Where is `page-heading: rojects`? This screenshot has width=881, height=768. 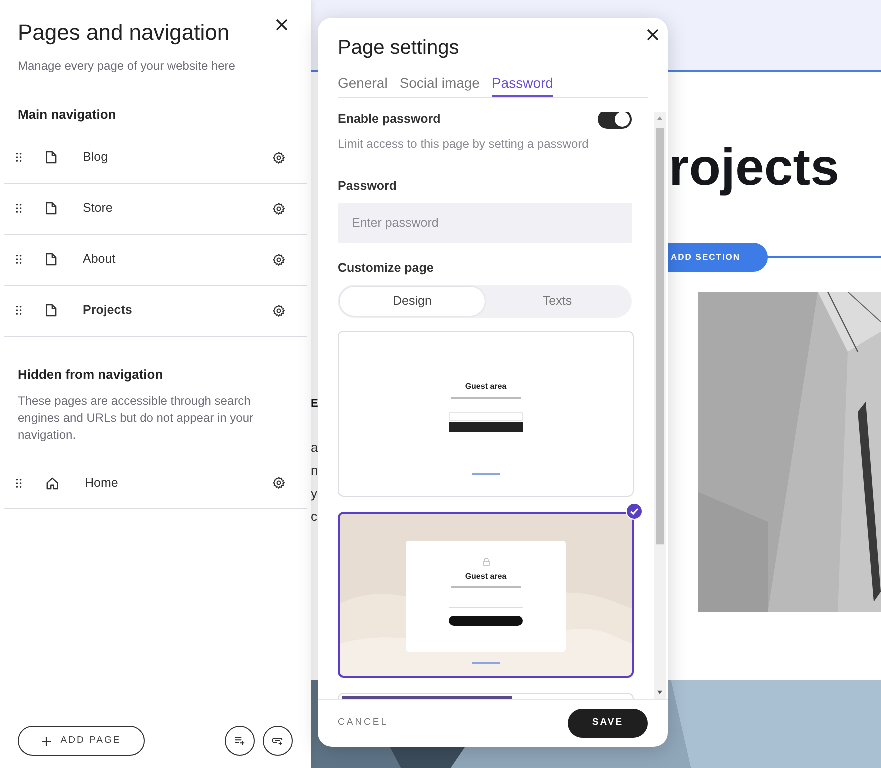
page-heading: rojects is located at coordinates (754, 168).